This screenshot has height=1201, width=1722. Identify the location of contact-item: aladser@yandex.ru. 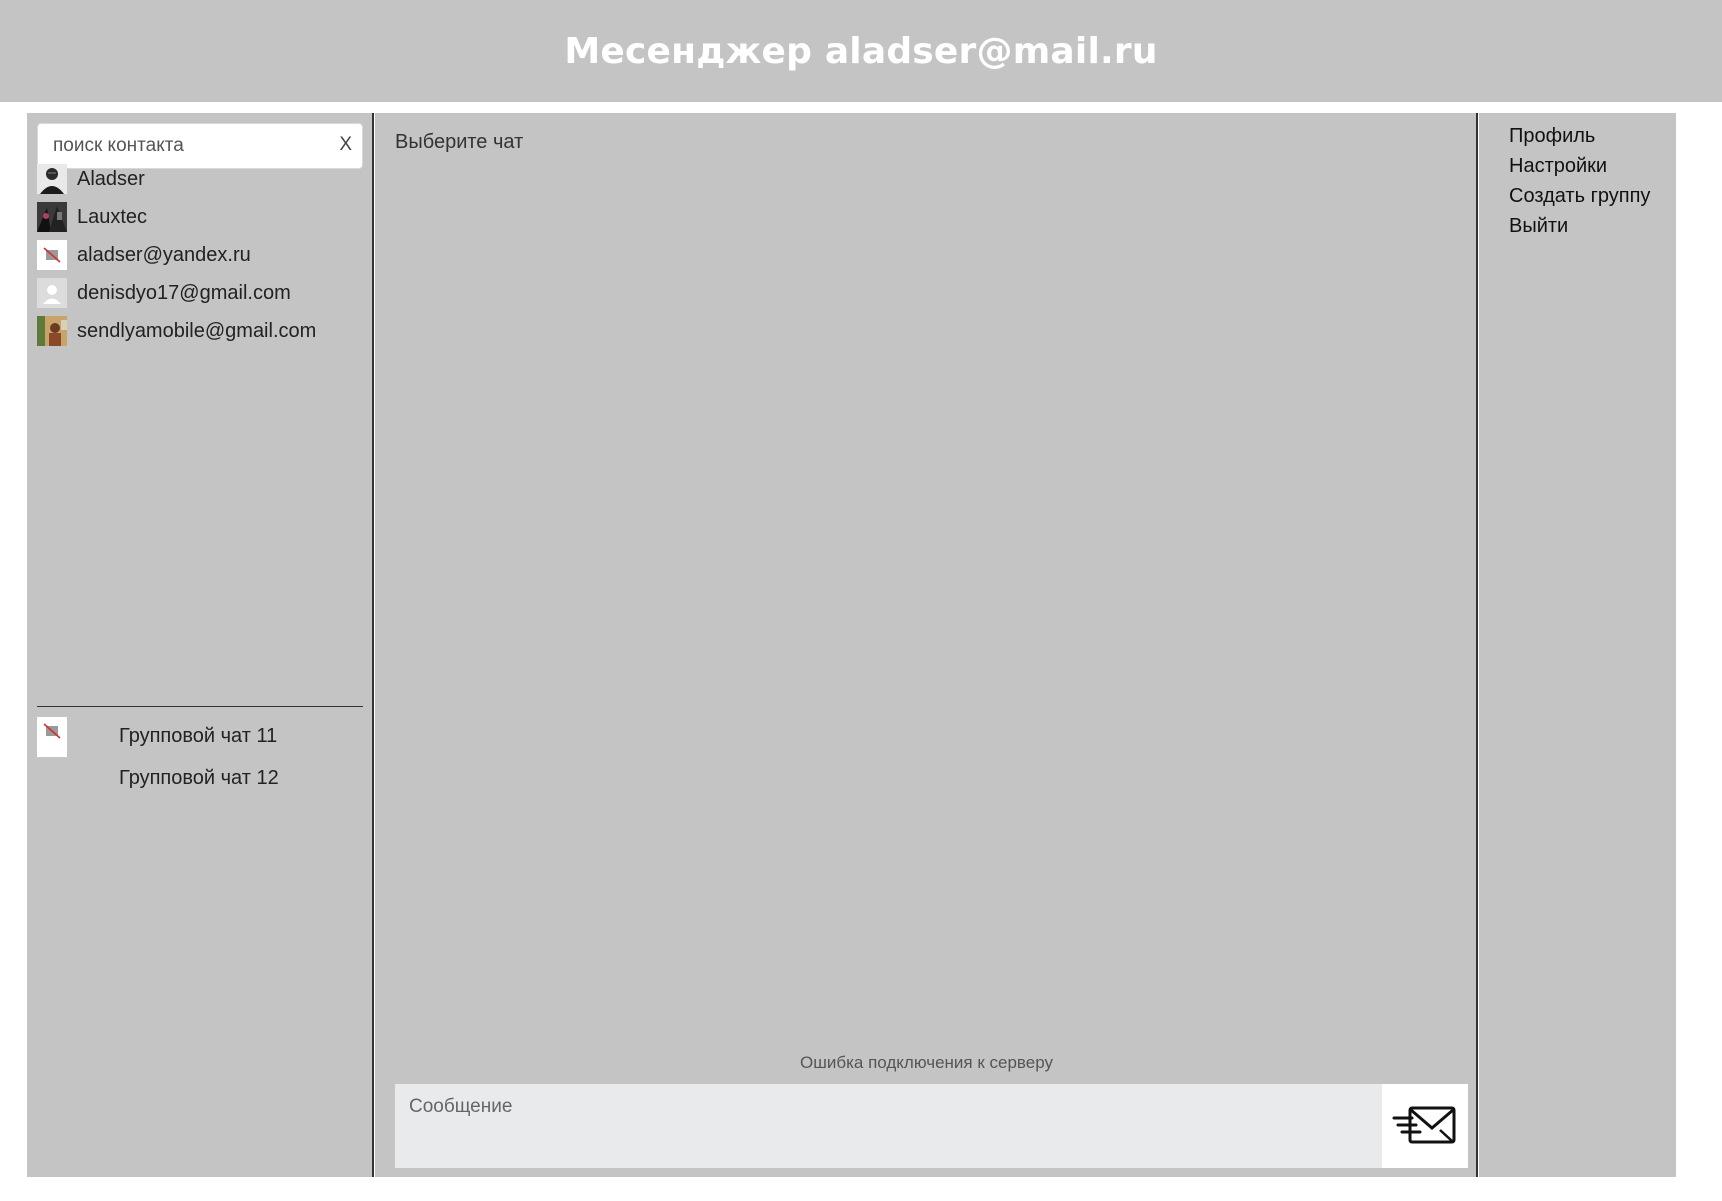
(144, 255).